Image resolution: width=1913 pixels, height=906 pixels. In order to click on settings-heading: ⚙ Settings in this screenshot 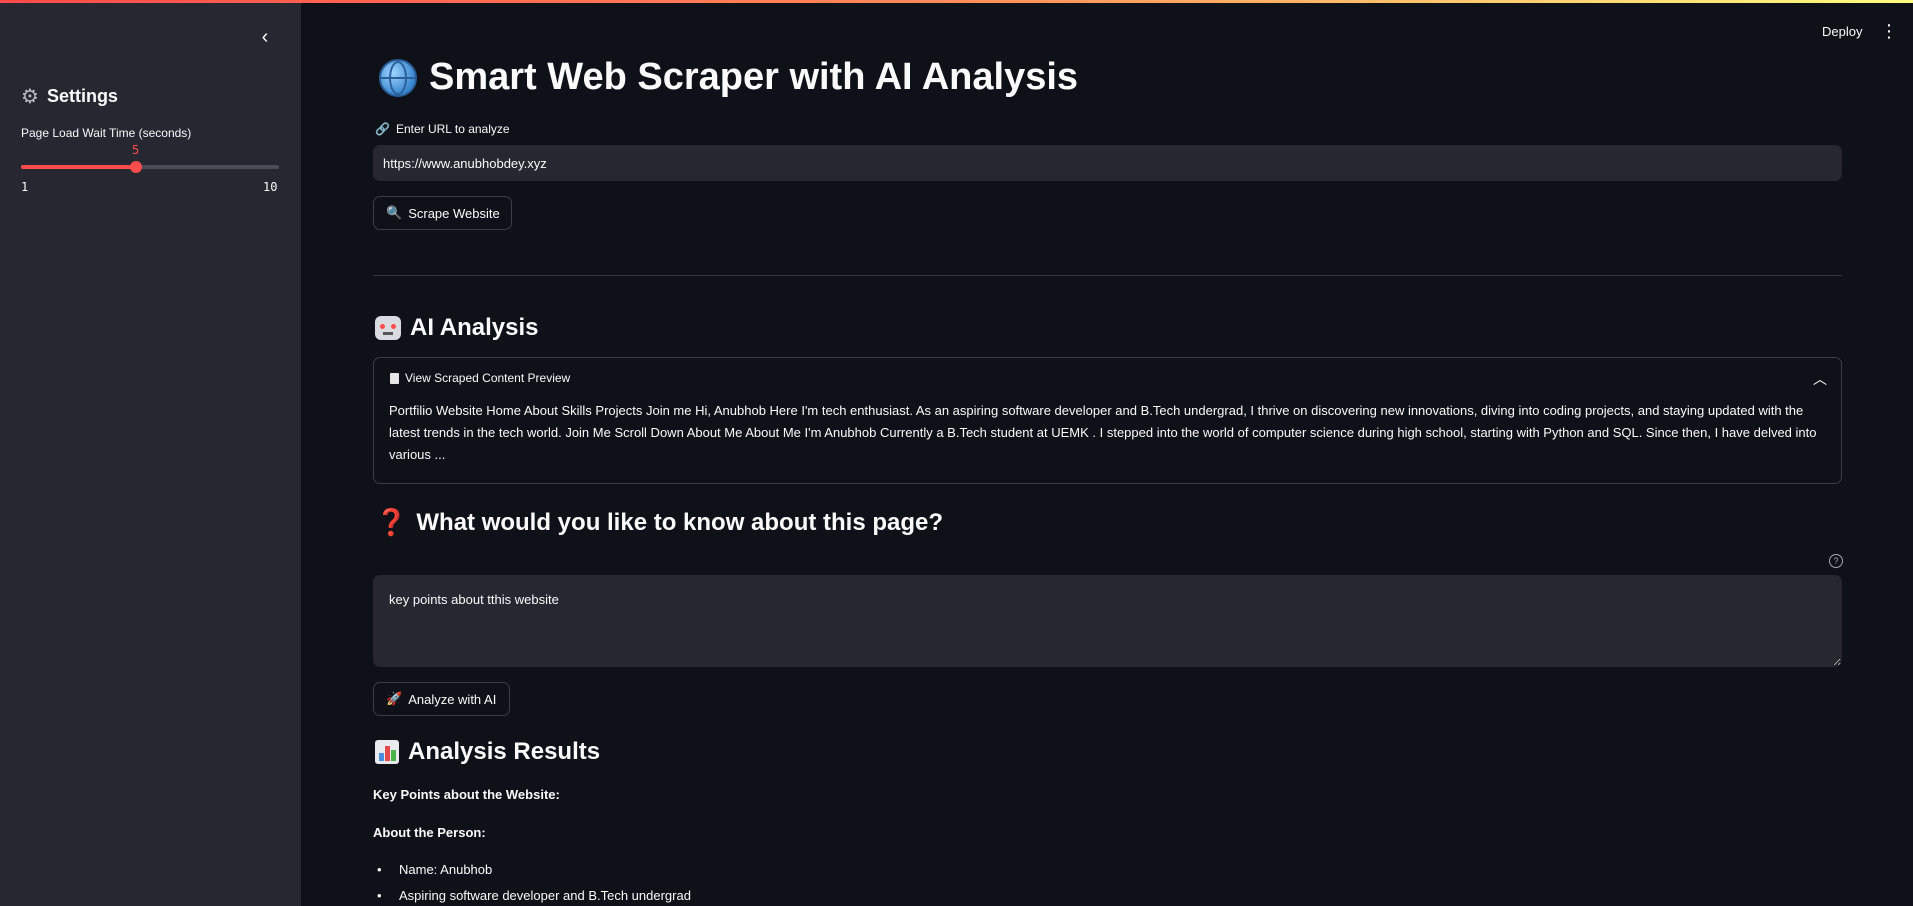, I will do `click(69, 96)`.